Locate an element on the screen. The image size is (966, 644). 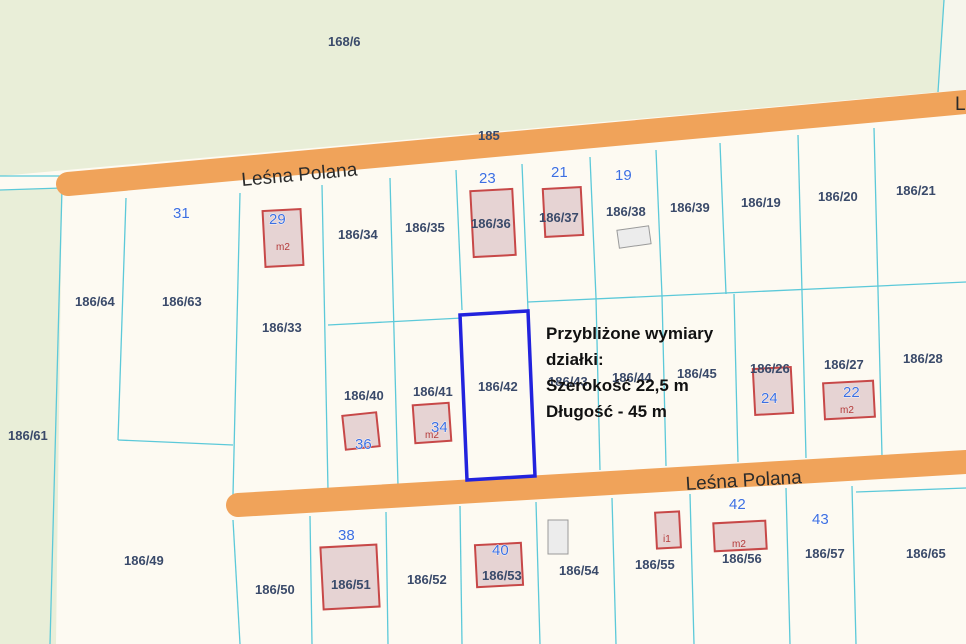
parcel-label: 186/53 is located at coordinates (502, 575).